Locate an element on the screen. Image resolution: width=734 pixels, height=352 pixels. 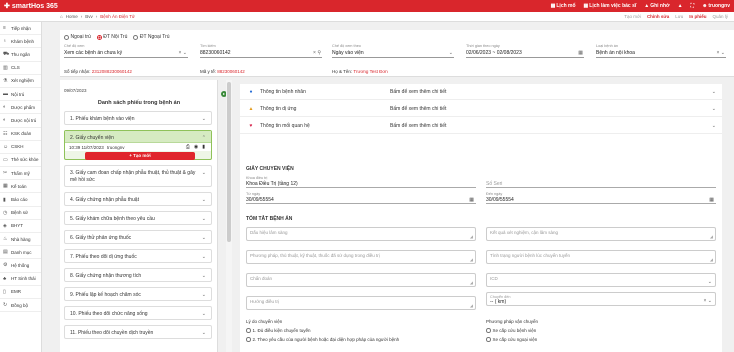
new-document-button: + Tạo mới is located at coordinates (140, 156).